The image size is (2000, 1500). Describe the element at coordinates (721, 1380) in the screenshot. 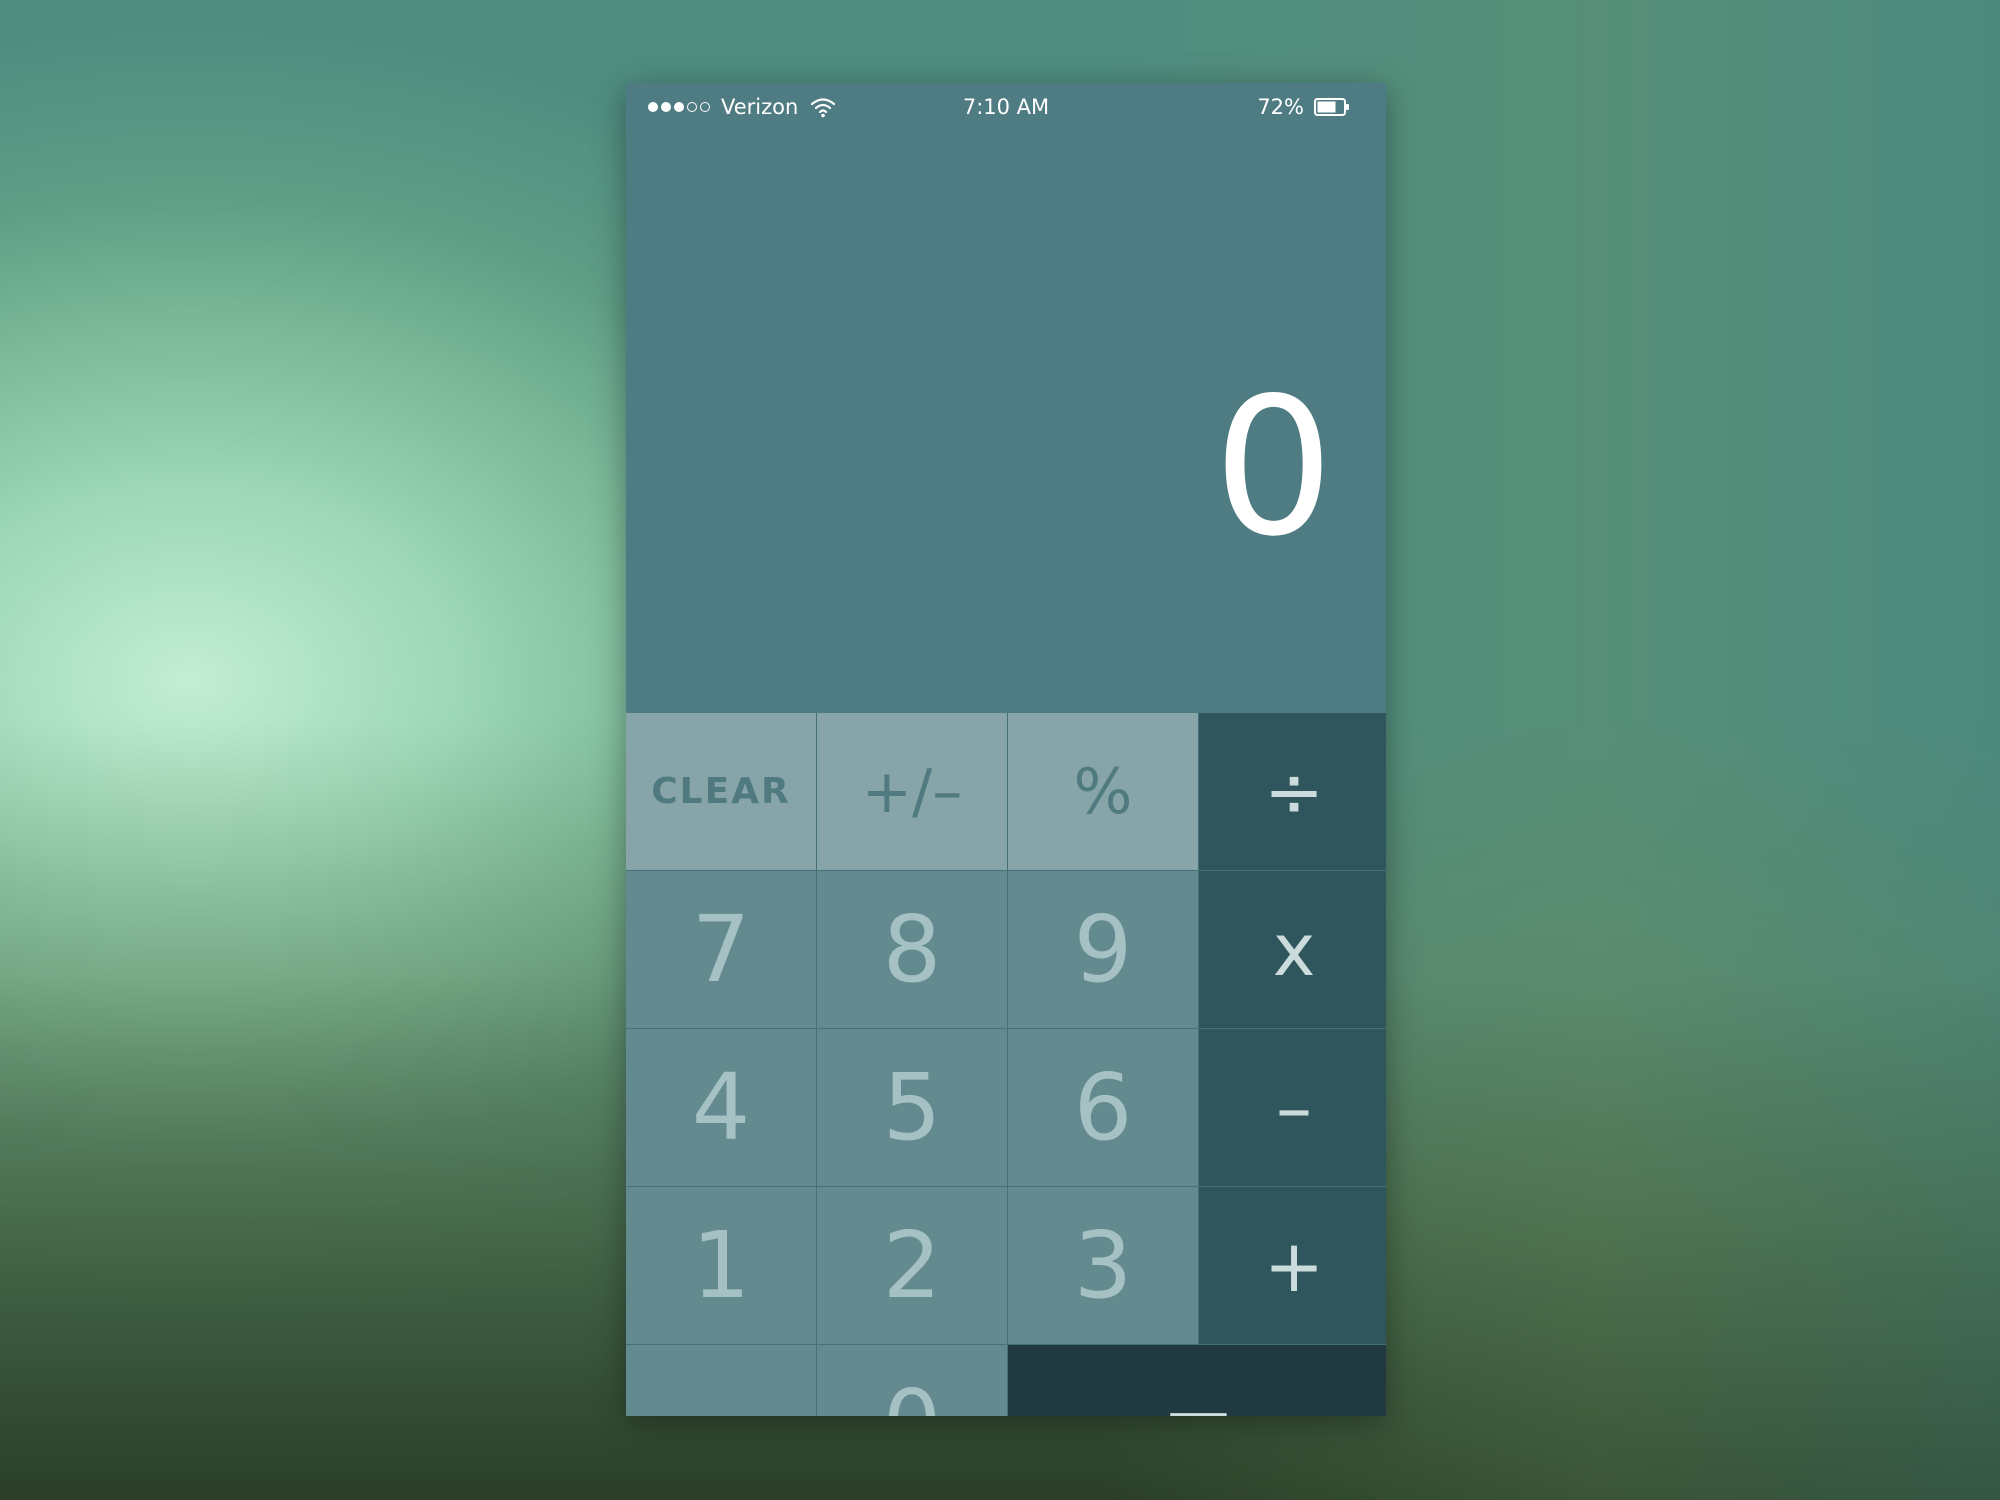

I see `decimal-button: ·` at that location.